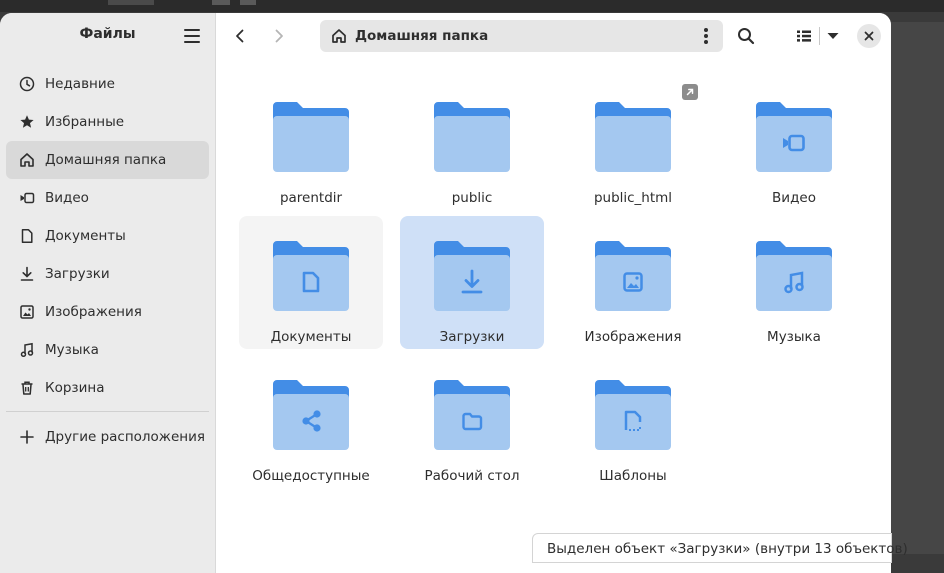 Image resolution: width=944 pixels, height=573 pixels. I want to click on back-button, so click(240, 36).